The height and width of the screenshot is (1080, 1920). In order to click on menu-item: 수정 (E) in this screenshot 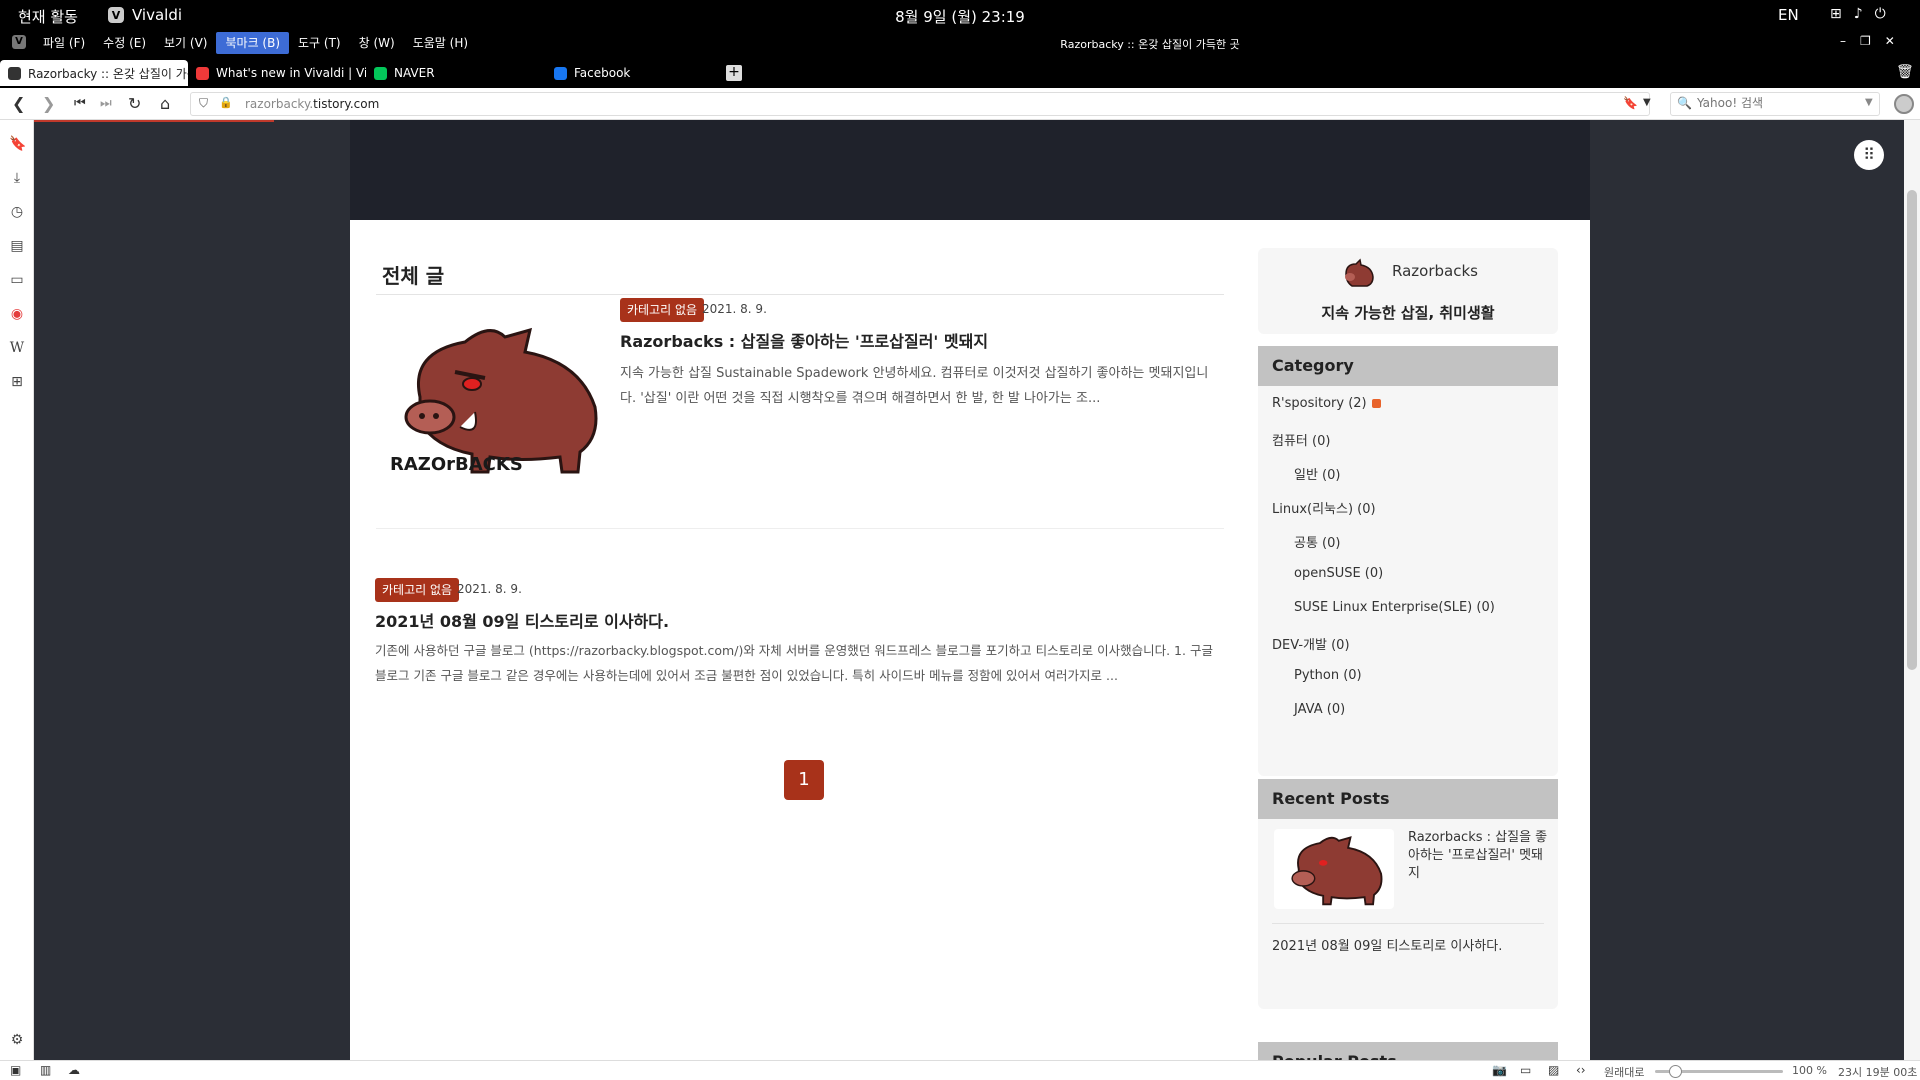, I will do `click(124, 43)`.